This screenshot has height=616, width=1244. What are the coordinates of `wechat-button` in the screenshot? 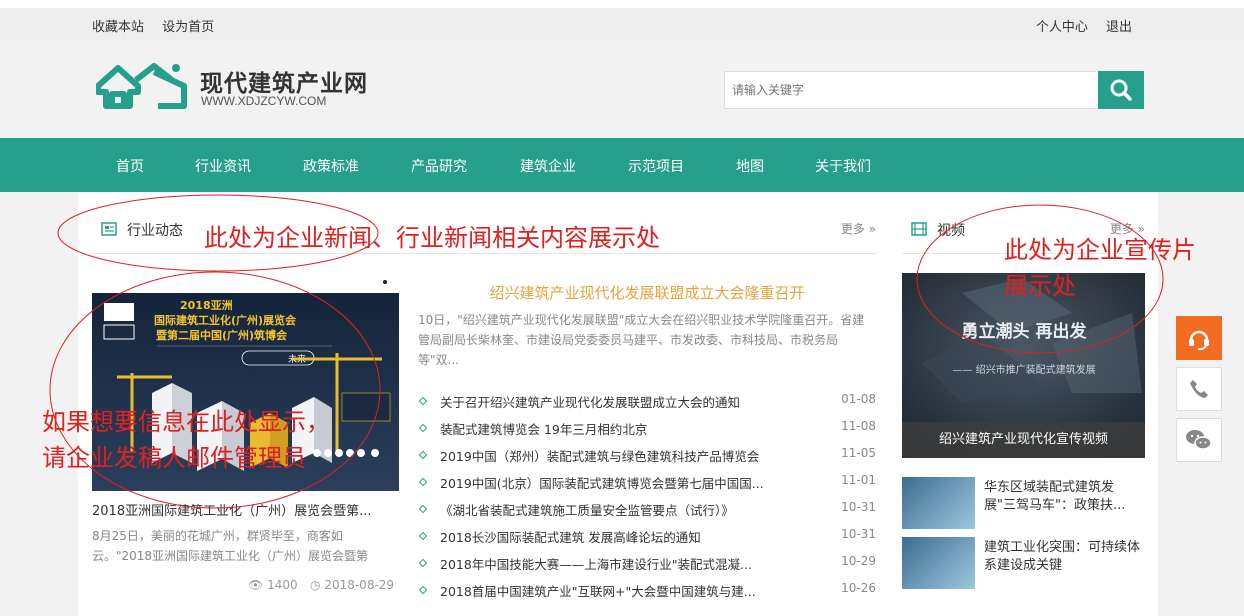 It's located at (1199, 440).